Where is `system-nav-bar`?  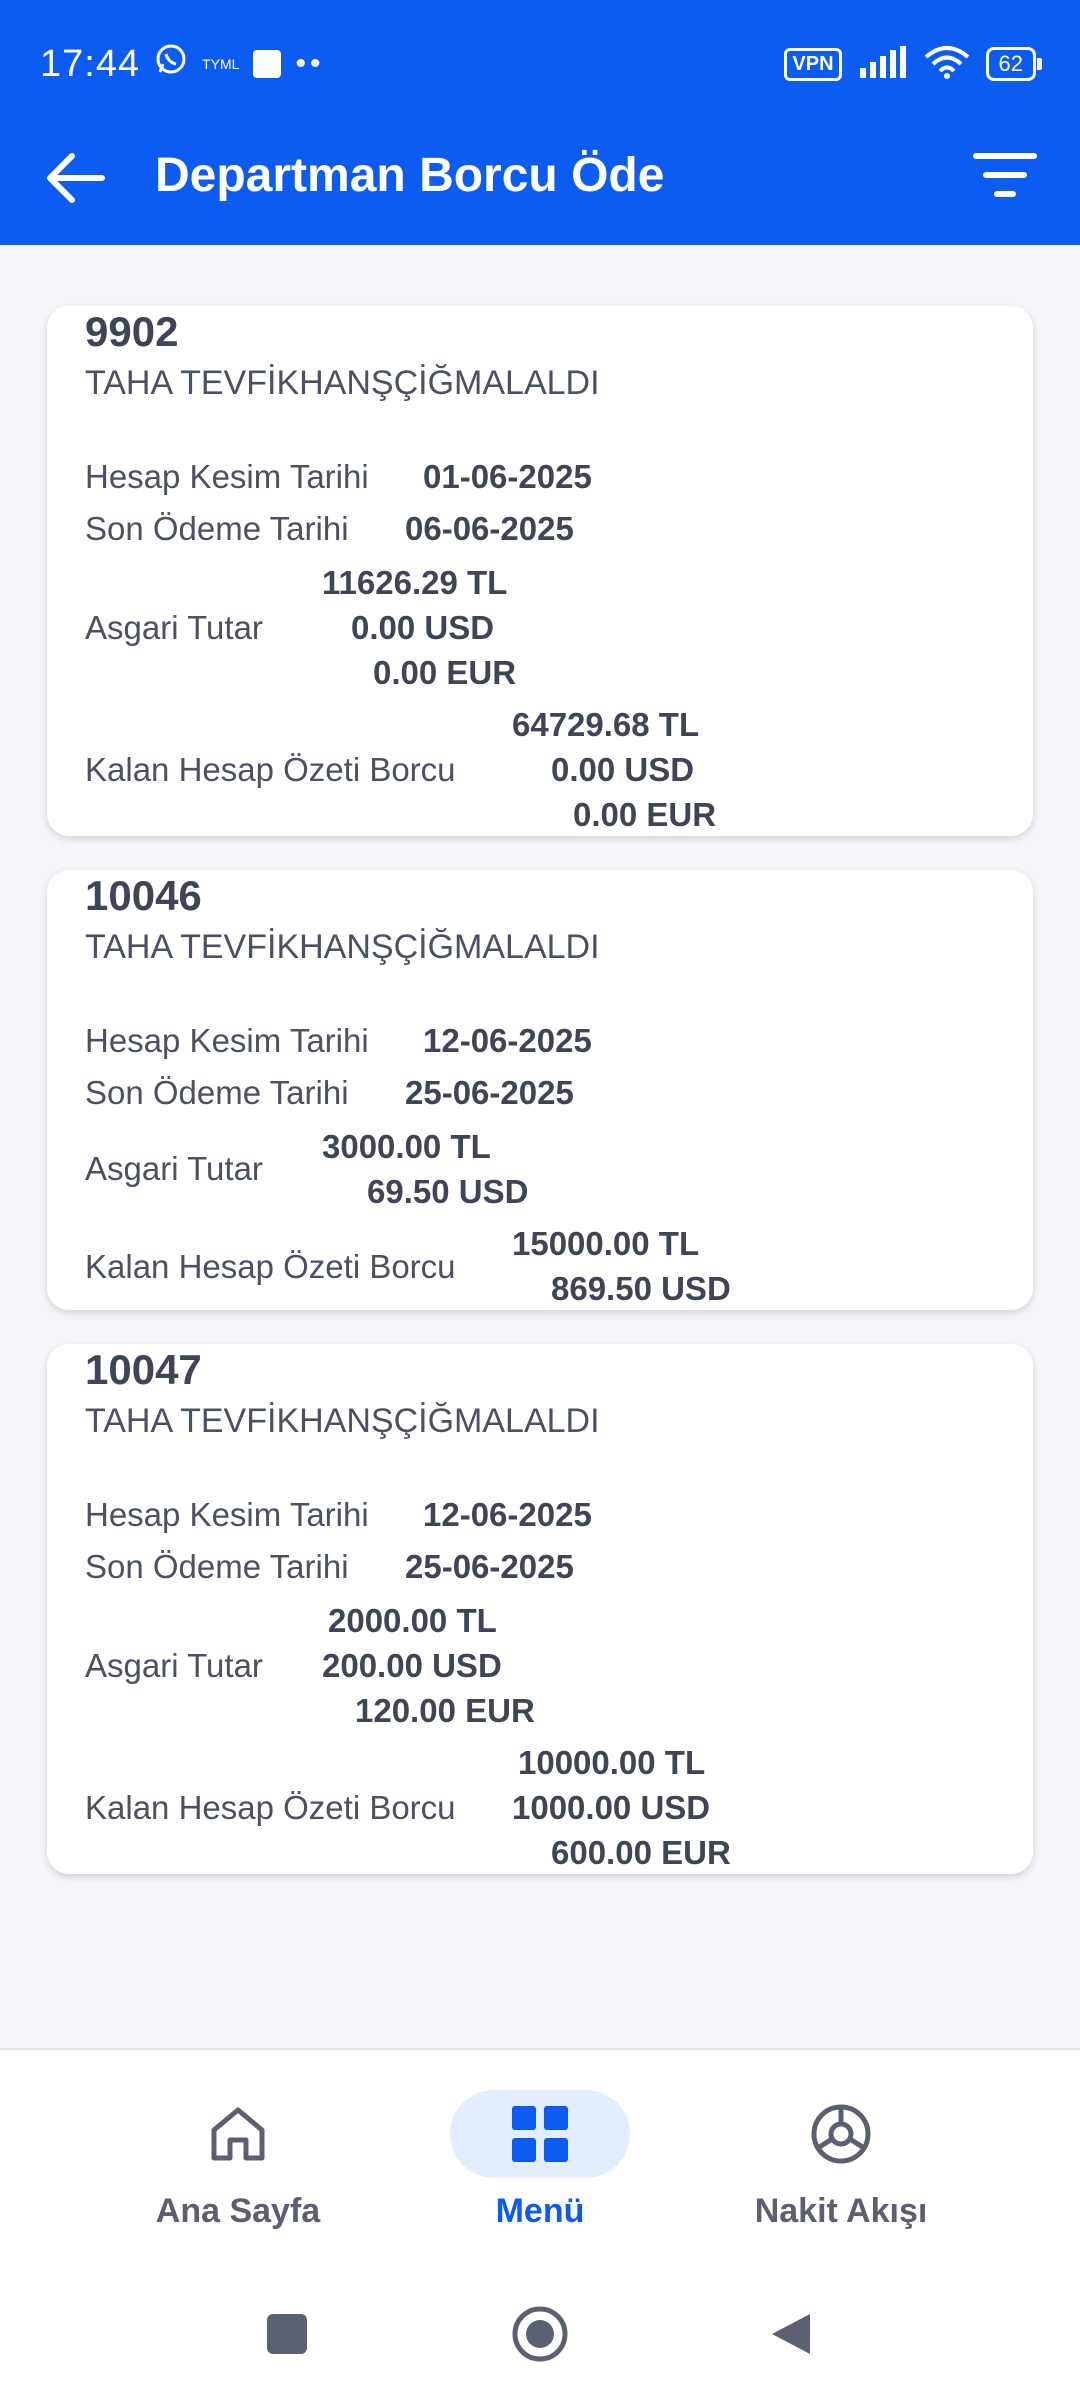
system-nav-bar is located at coordinates (540, 2335).